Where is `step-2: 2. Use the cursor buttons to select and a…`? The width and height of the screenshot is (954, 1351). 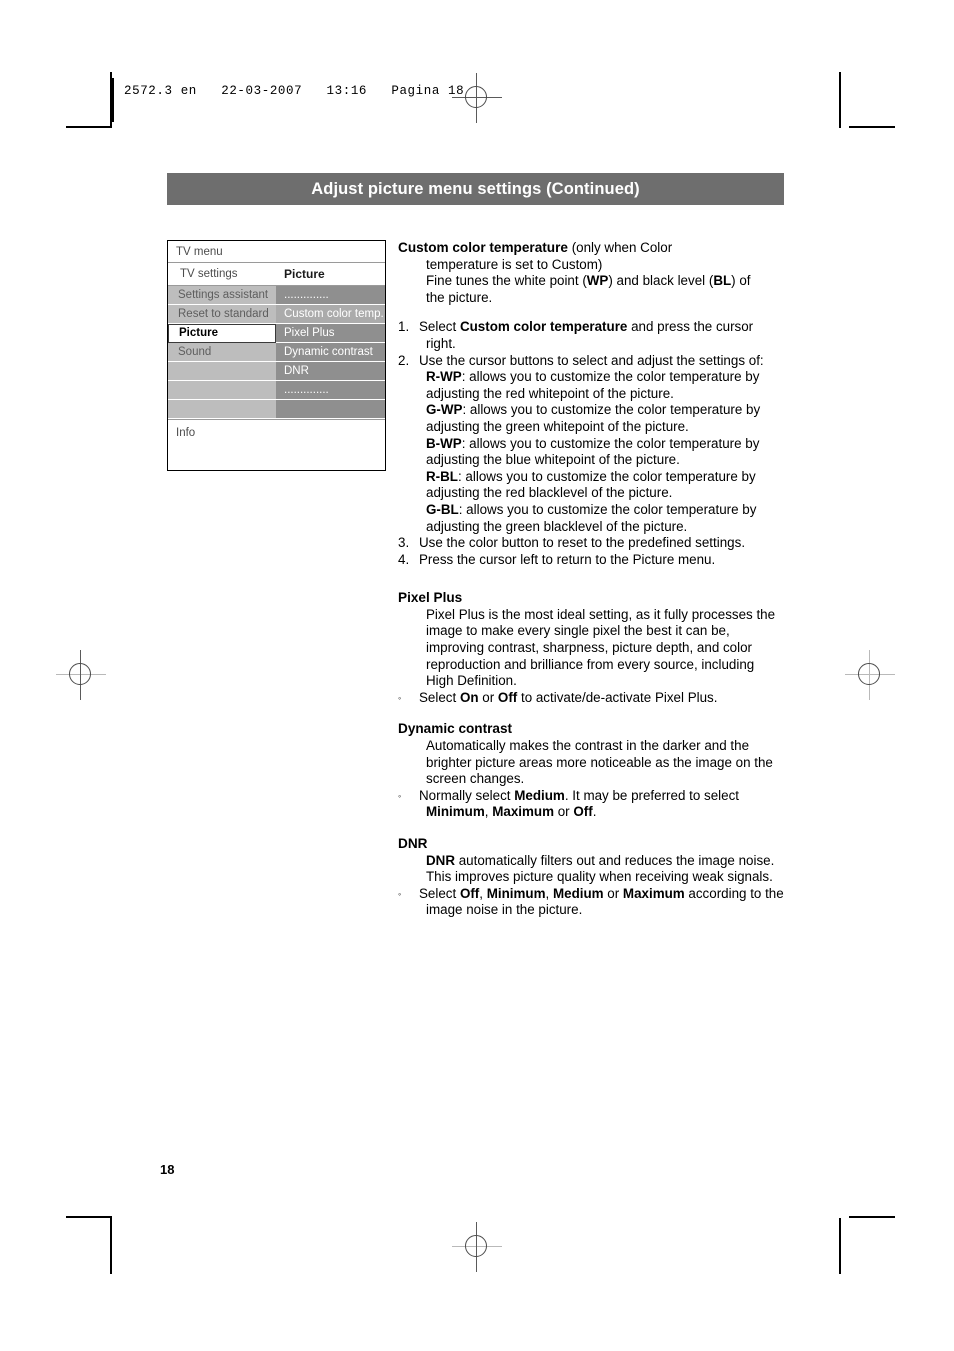
step-2: 2. Use the cursor buttons to select and a… is located at coordinates (591, 361).